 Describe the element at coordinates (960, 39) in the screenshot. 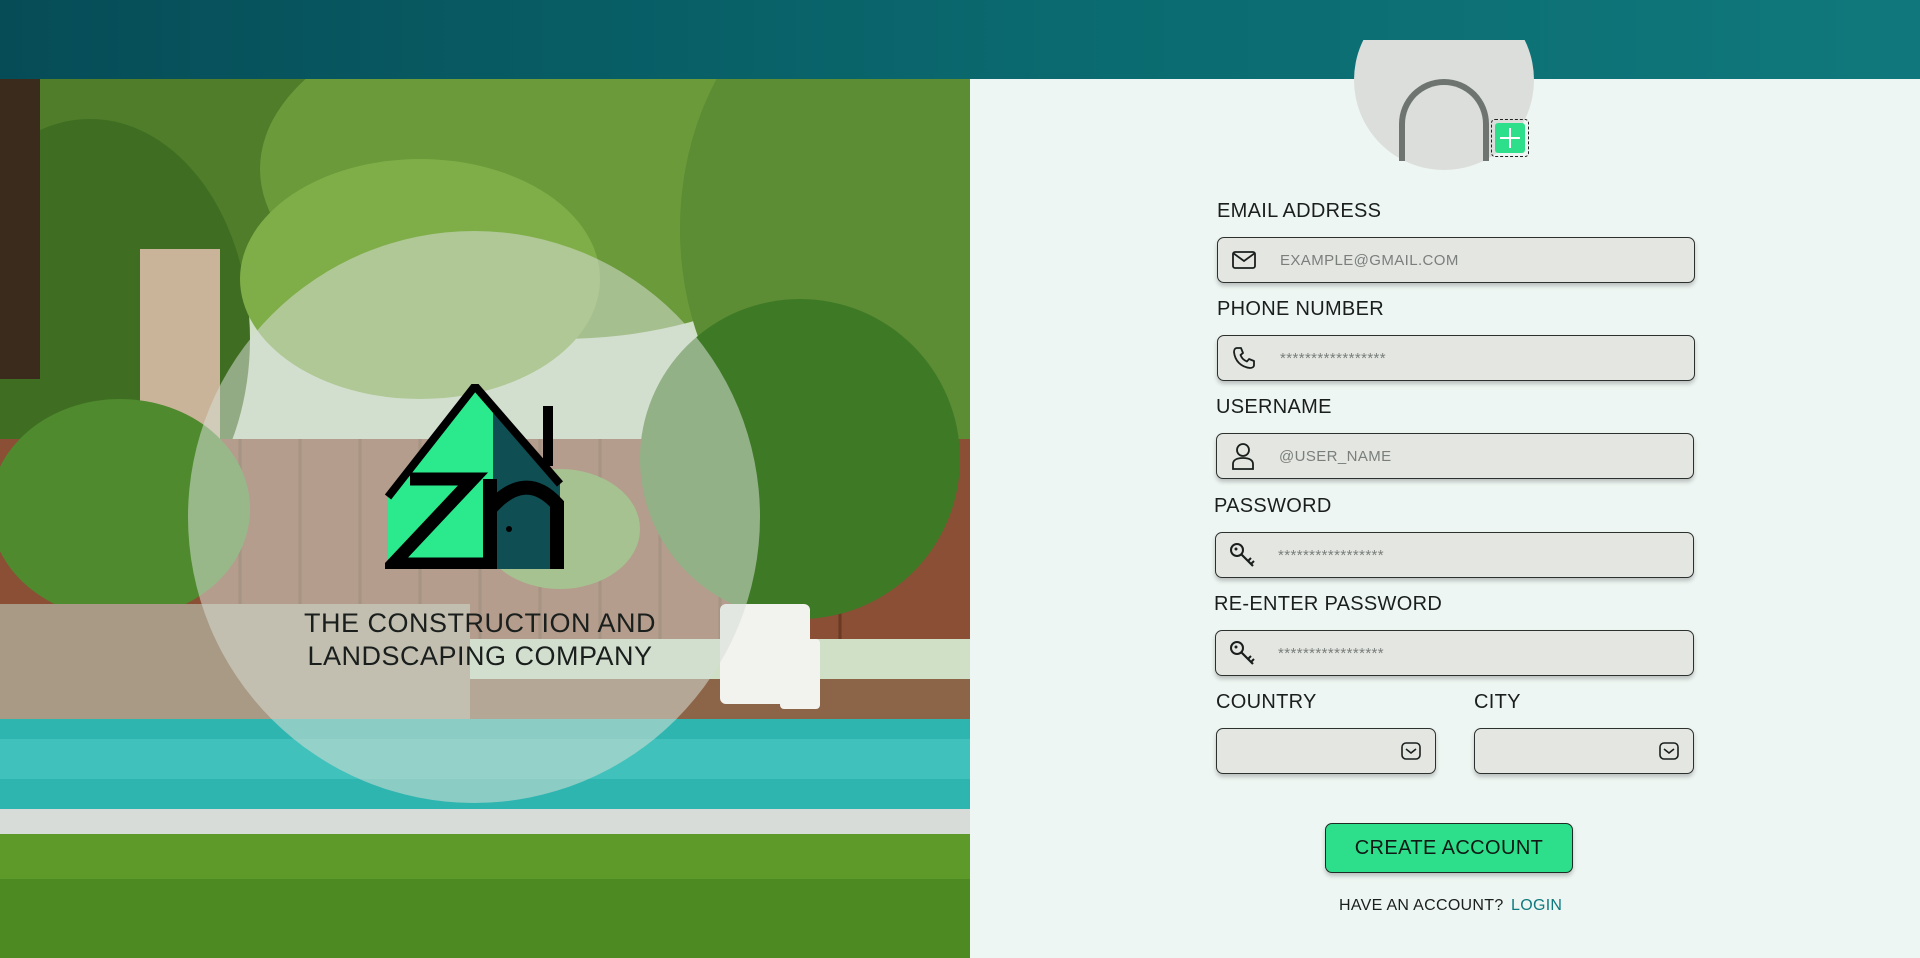

I see `top-bar` at that location.